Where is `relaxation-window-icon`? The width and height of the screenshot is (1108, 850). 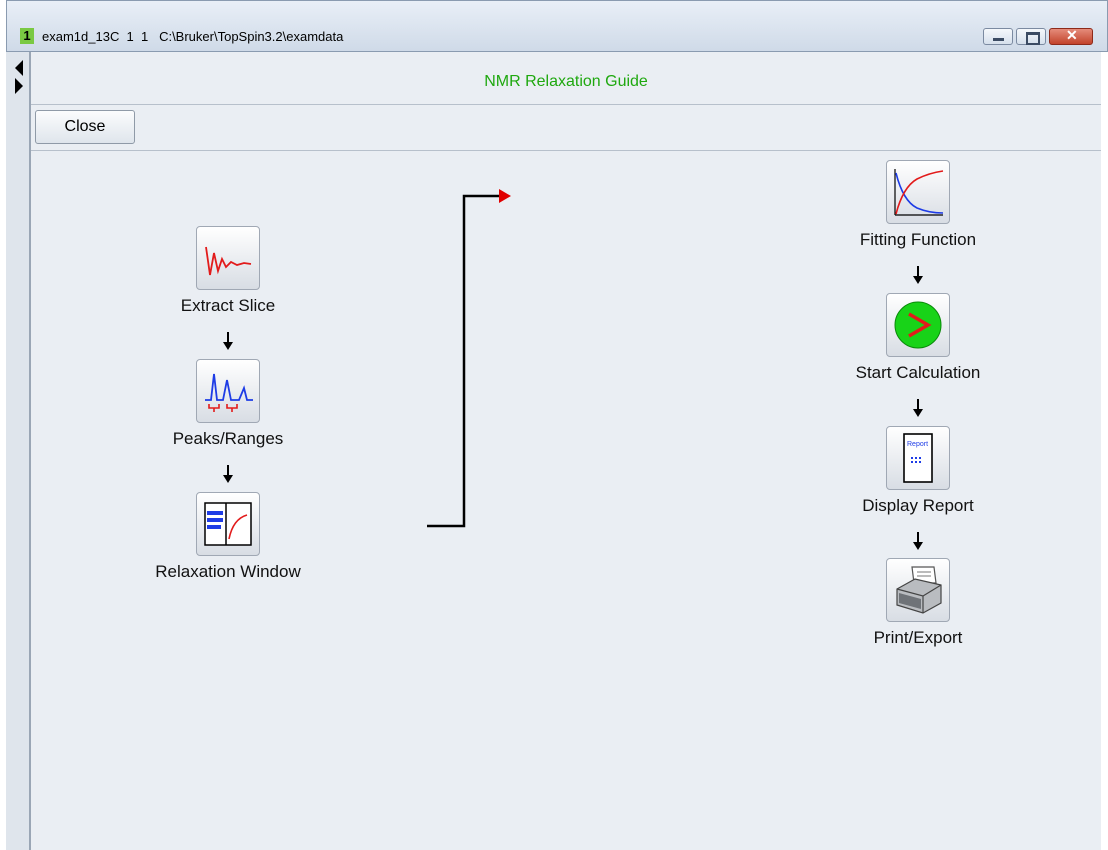
relaxation-window-icon is located at coordinates (228, 524).